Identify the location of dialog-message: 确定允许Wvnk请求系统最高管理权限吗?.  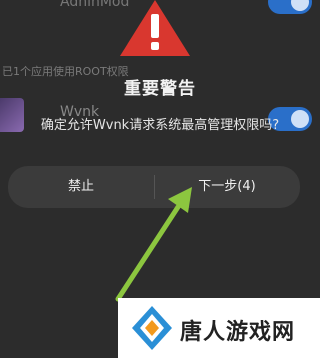
(160, 125).